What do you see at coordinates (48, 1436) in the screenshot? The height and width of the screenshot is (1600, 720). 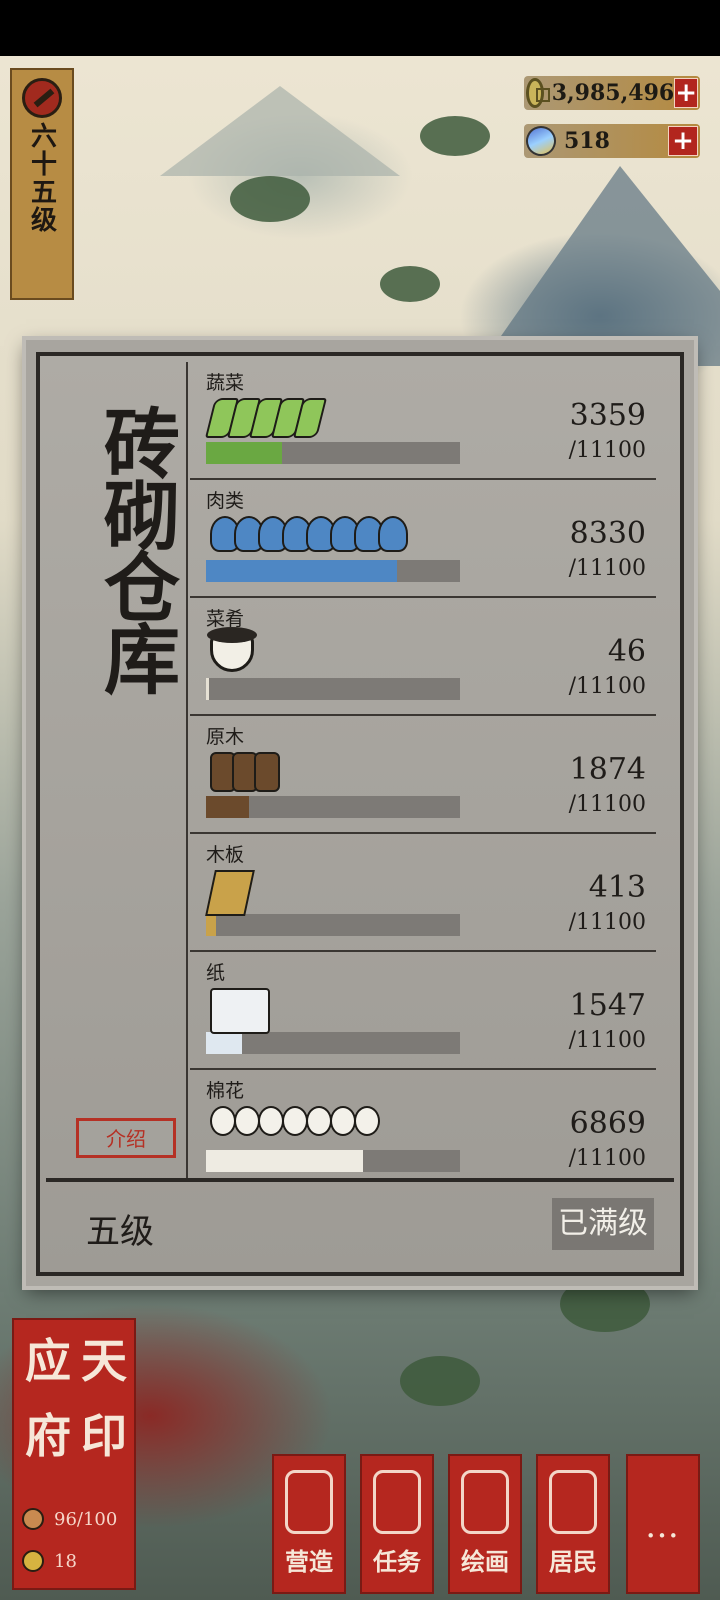 I see `seal-char: 府` at bounding box center [48, 1436].